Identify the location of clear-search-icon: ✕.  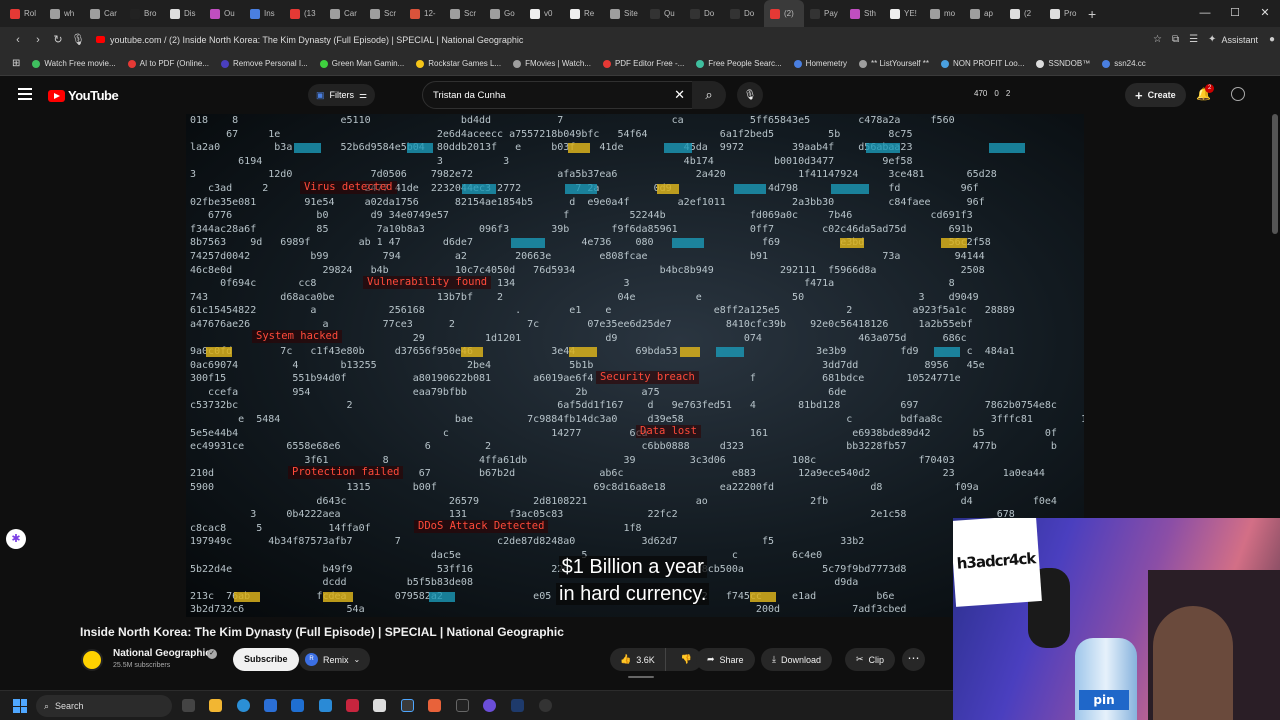
(679, 95).